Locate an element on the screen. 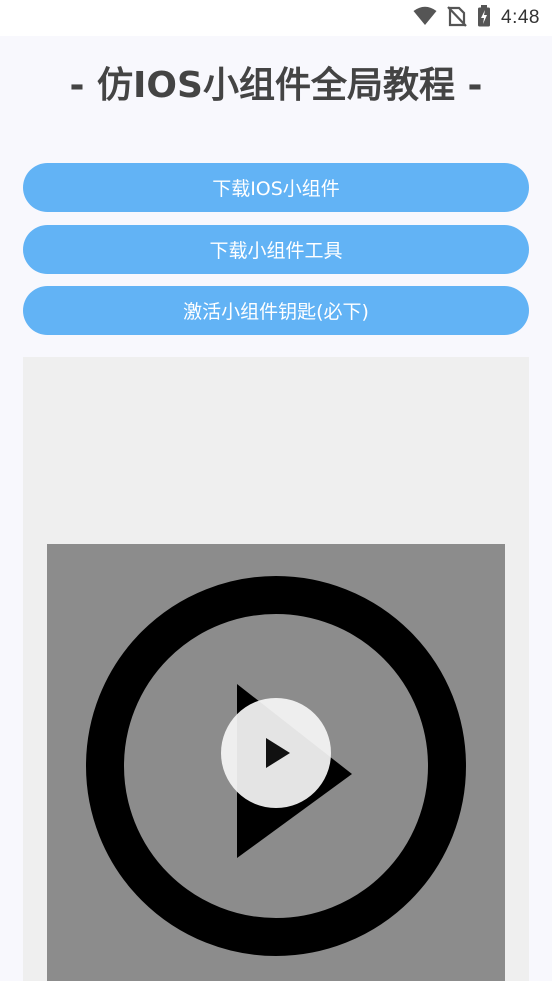 The image size is (552, 981). download-tool-button: 下载小组件工具 is located at coordinates (276, 249).